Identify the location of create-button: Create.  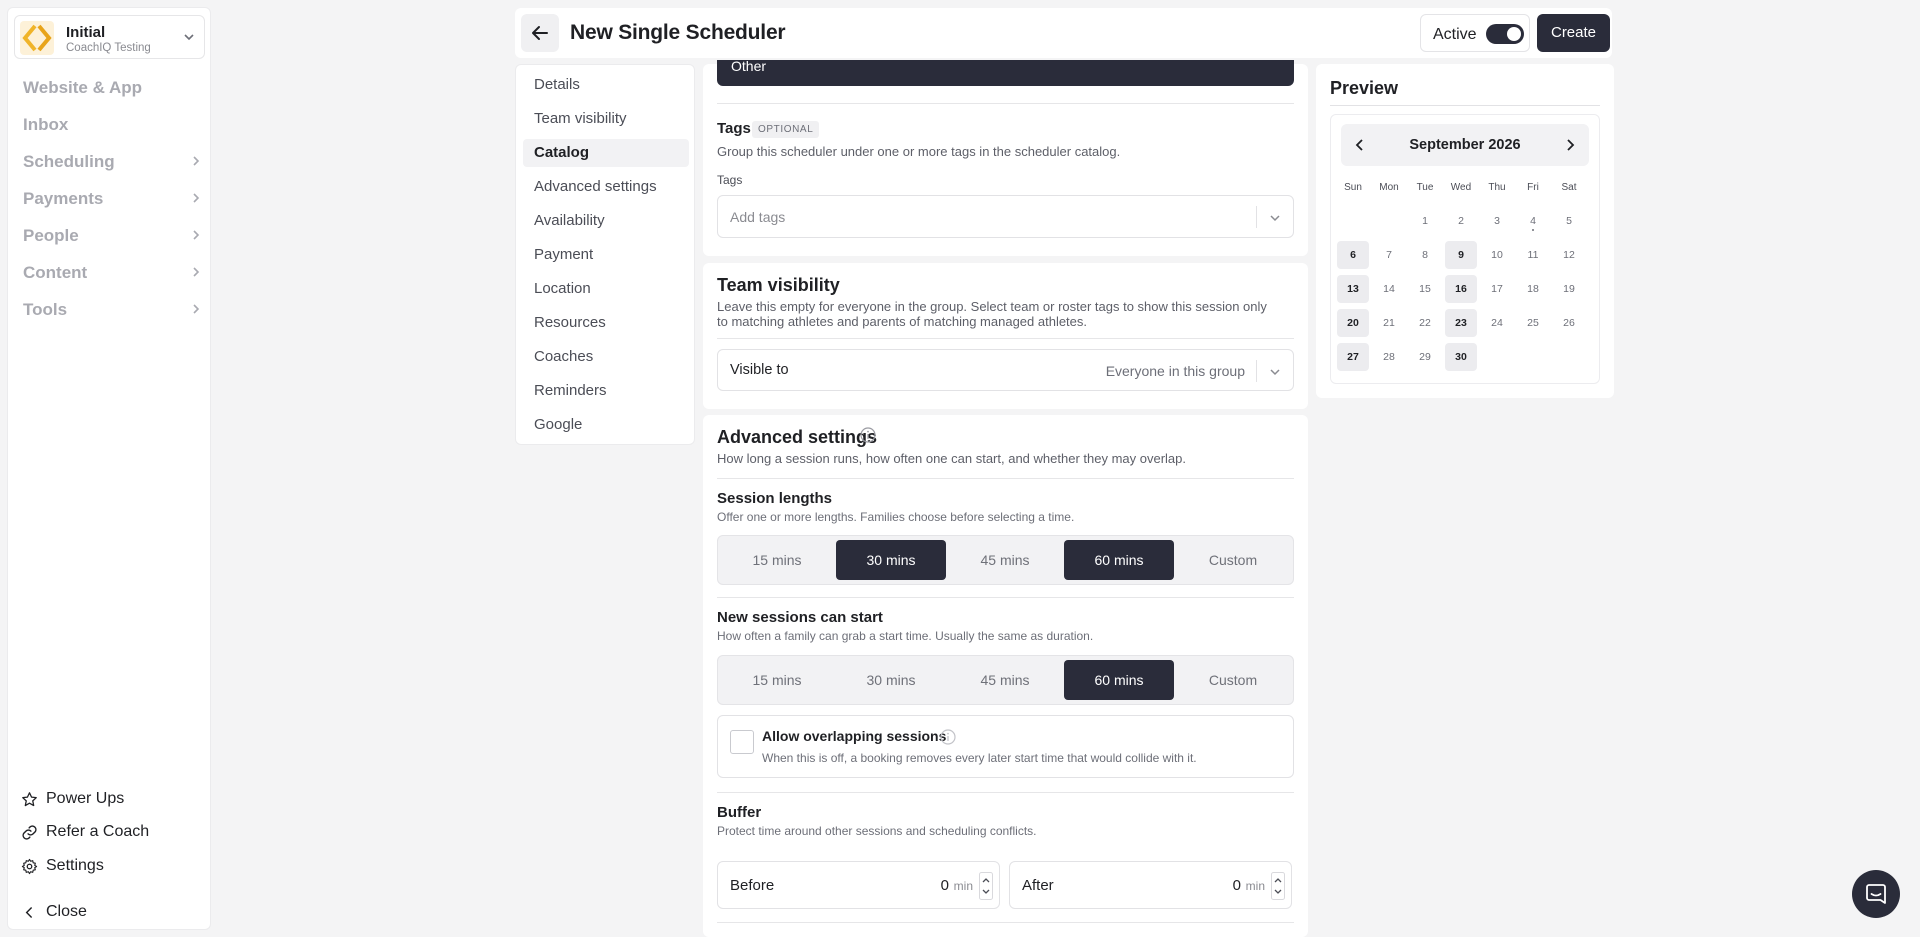
(1573, 33).